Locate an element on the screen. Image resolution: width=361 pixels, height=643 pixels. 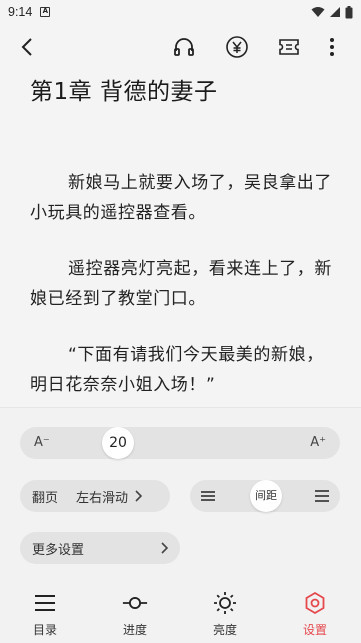
bottom-nav: 目录 进度 亮度 设置 is located at coordinates (180, 610).